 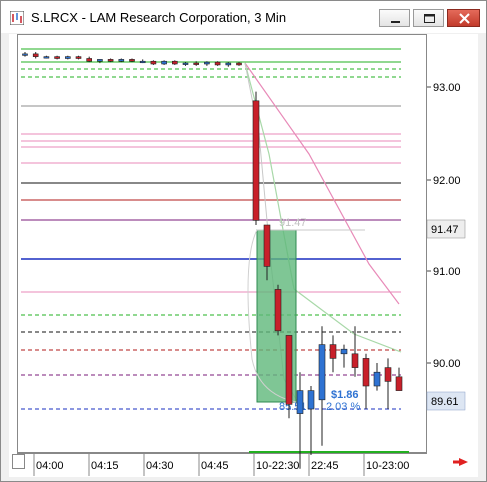 What do you see at coordinates (159, 17) in the screenshot?
I see `window-title: S.LRCX - LAM Research Corporation, 3 Min` at bounding box center [159, 17].